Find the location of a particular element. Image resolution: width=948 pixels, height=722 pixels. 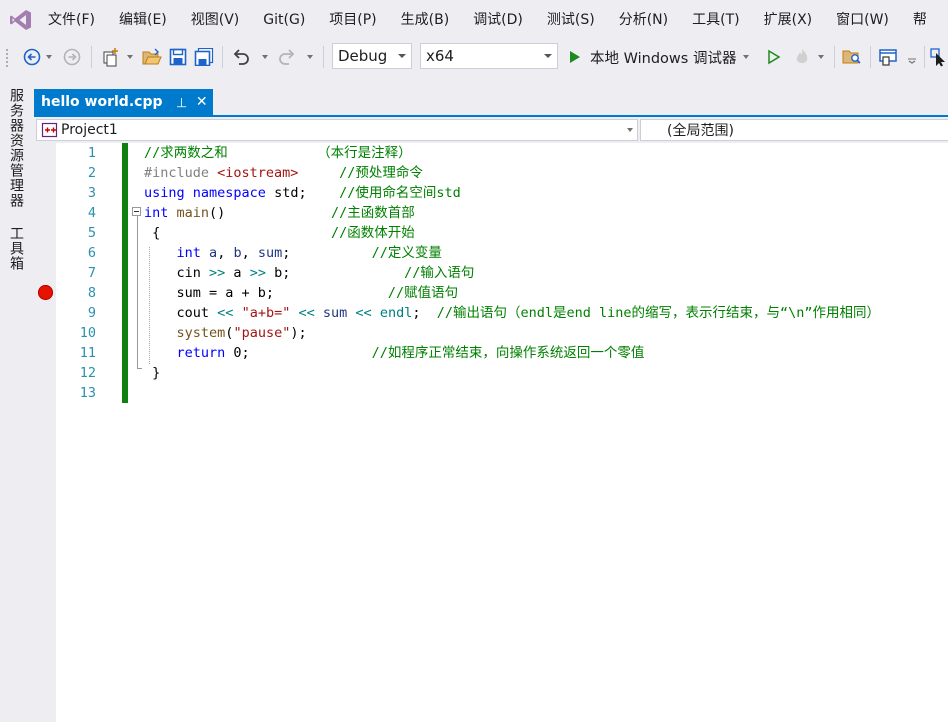

line-number: 5 is located at coordinates (91, 233).